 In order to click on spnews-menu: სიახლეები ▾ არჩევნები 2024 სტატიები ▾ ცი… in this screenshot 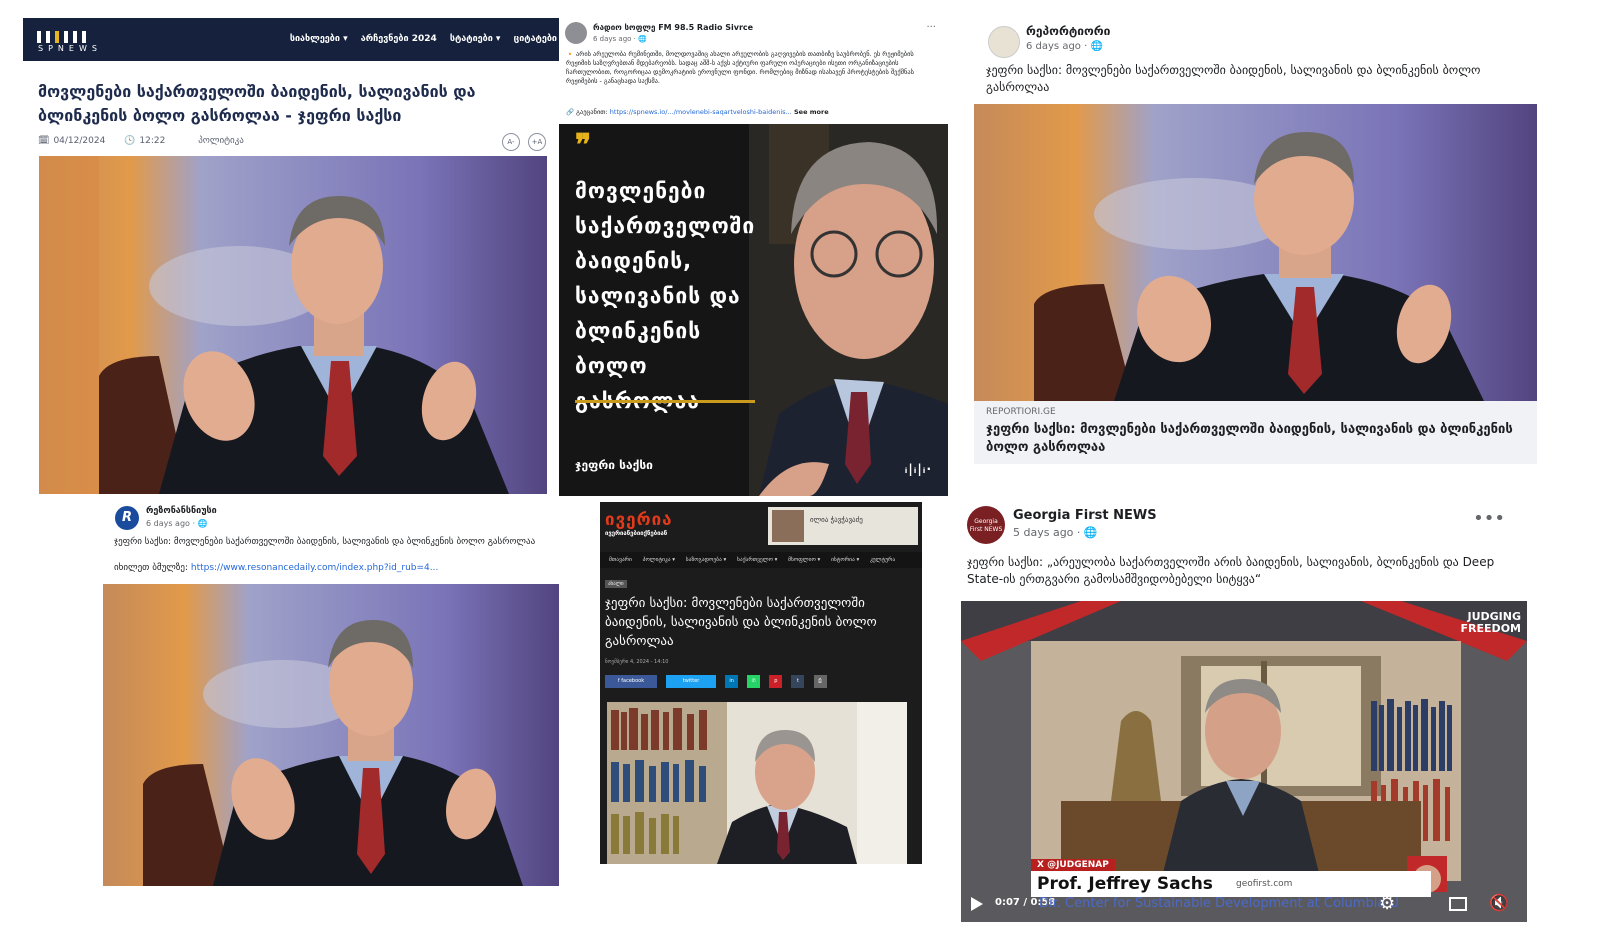, I will do `click(418, 39)`.